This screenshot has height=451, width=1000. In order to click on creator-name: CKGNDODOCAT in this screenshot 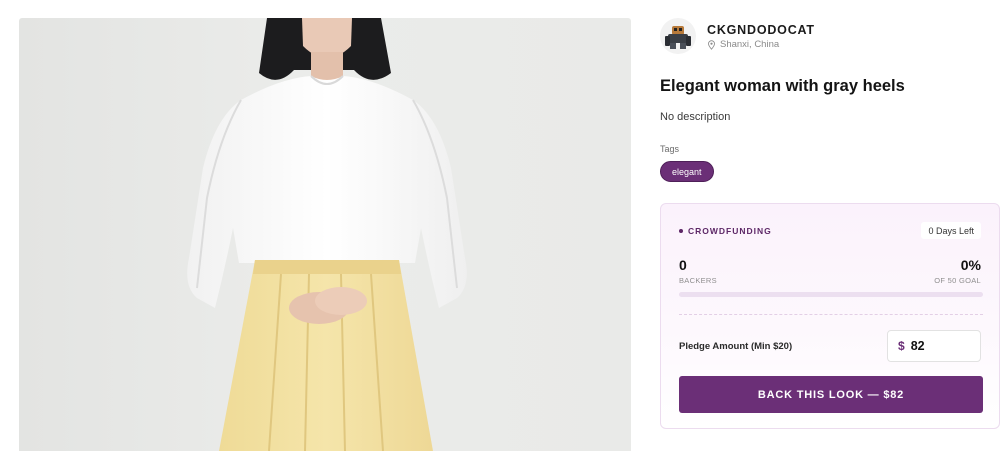, I will do `click(761, 30)`.